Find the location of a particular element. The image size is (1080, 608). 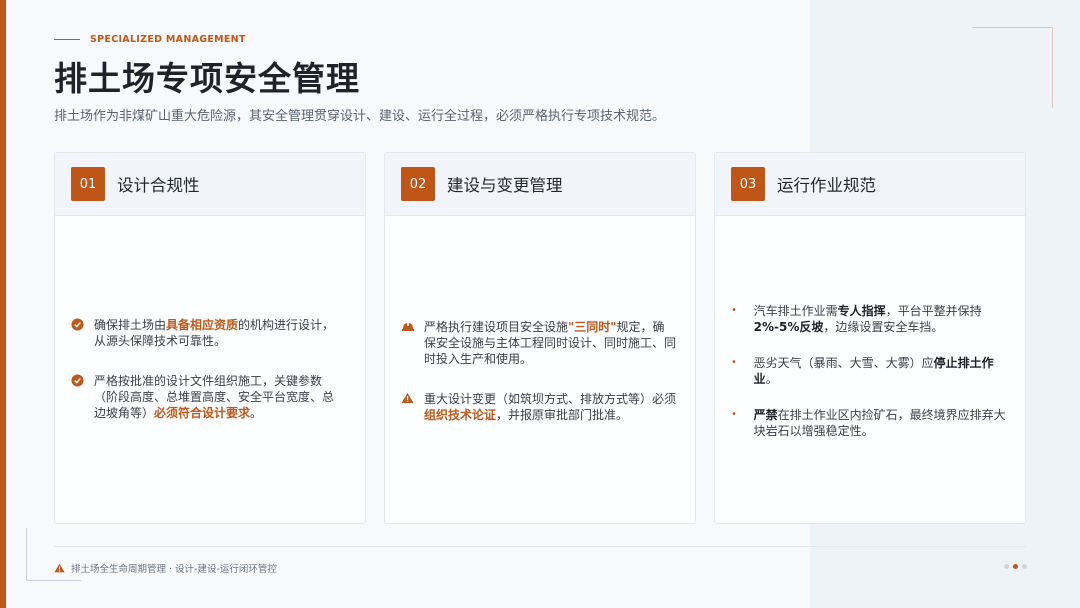

card-number-badge: 02 is located at coordinates (418, 184).